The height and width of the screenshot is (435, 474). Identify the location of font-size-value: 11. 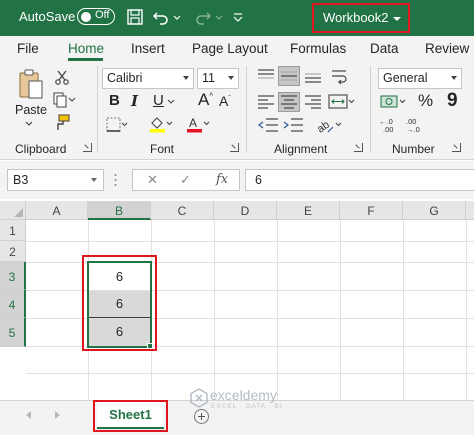
(208, 78).